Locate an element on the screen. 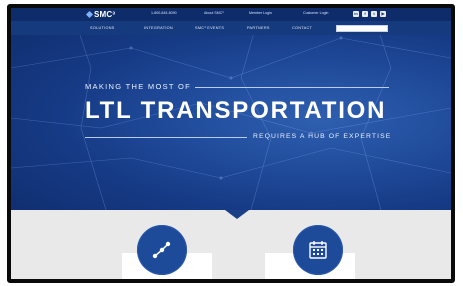 The image size is (463, 286). hero-title: LTL TRANSPORTATION is located at coordinates (236, 110).